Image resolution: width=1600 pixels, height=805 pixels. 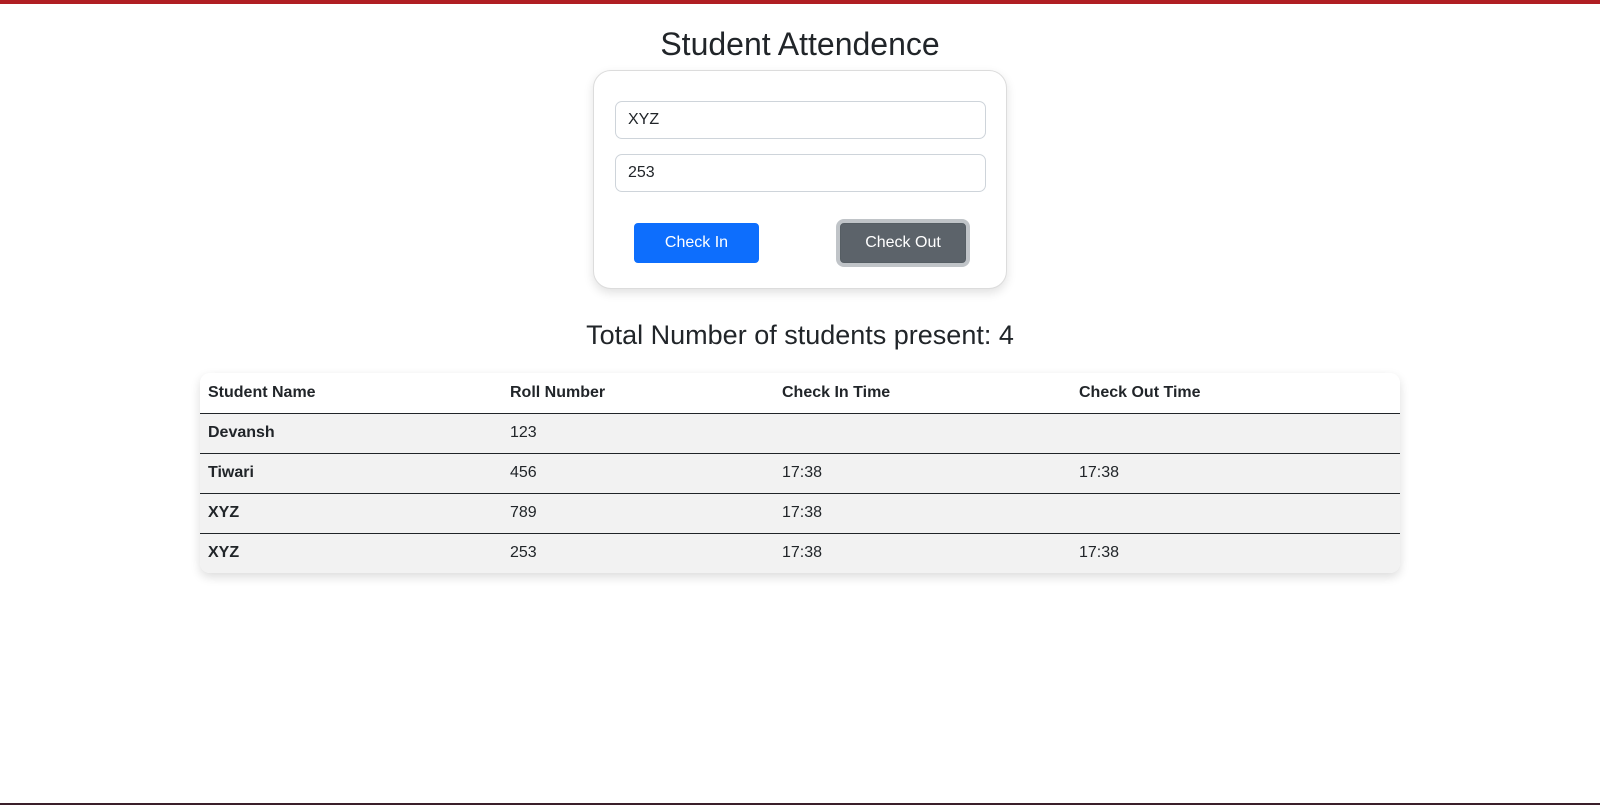 I want to click on check-out-button: Check Out, so click(x=903, y=243).